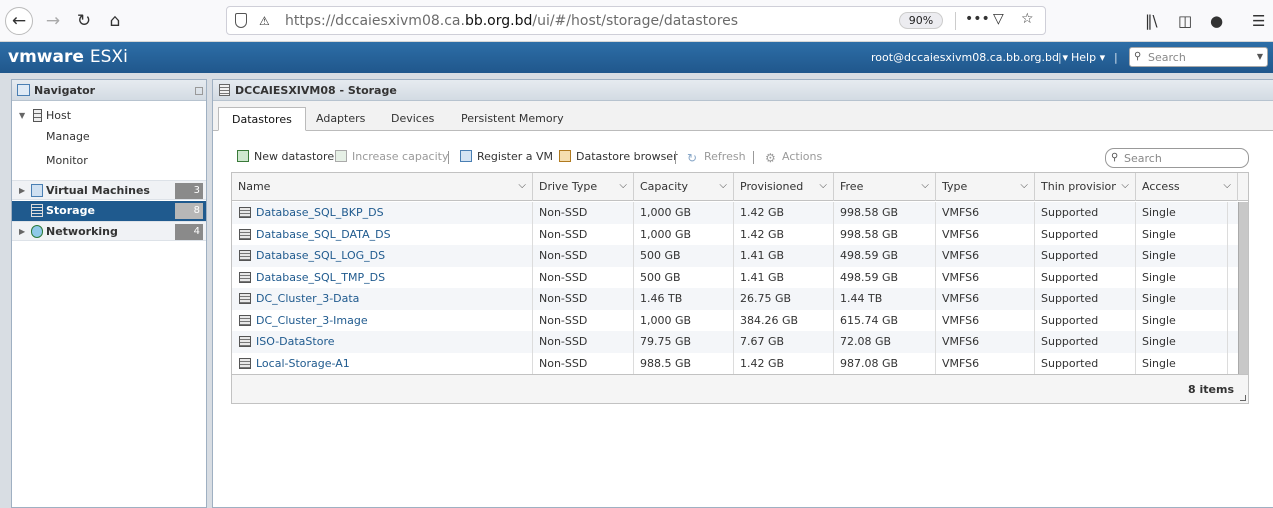 Image resolution: width=1273 pixels, height=508 pixels. Describe the element at coordinates (115, 21) in the screenshot. I see `home-icon: ⌂` at that location.